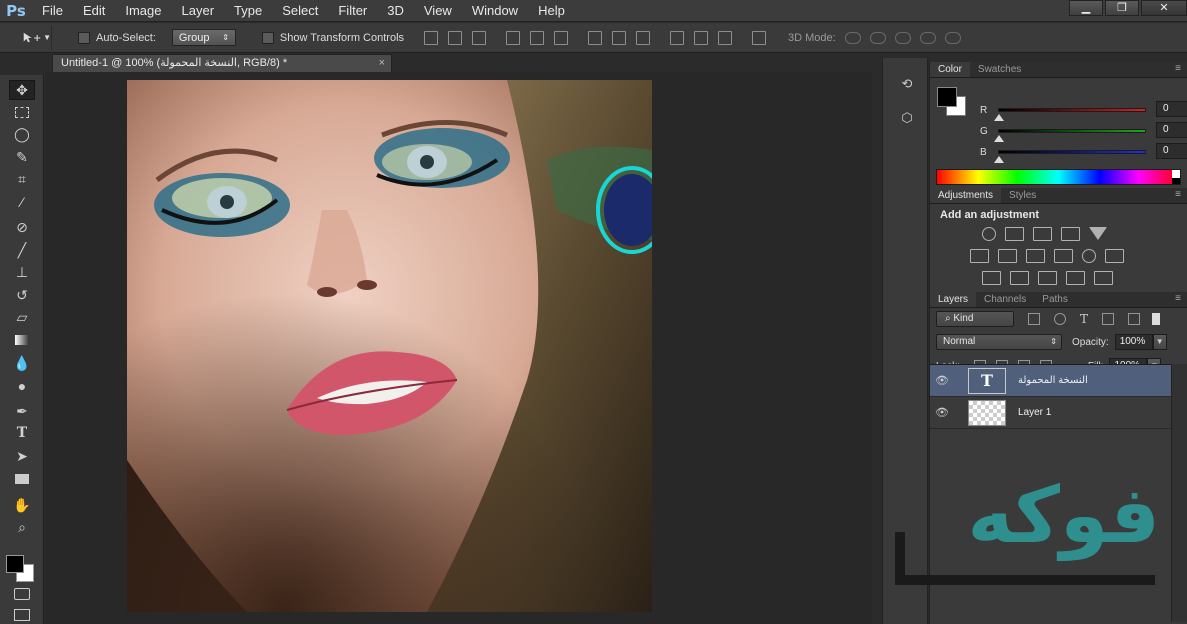 The image size is (1187, 624). Describe the element at coordinates (1072, 152) in the screenshot. I see `slider-b-track` at that location.